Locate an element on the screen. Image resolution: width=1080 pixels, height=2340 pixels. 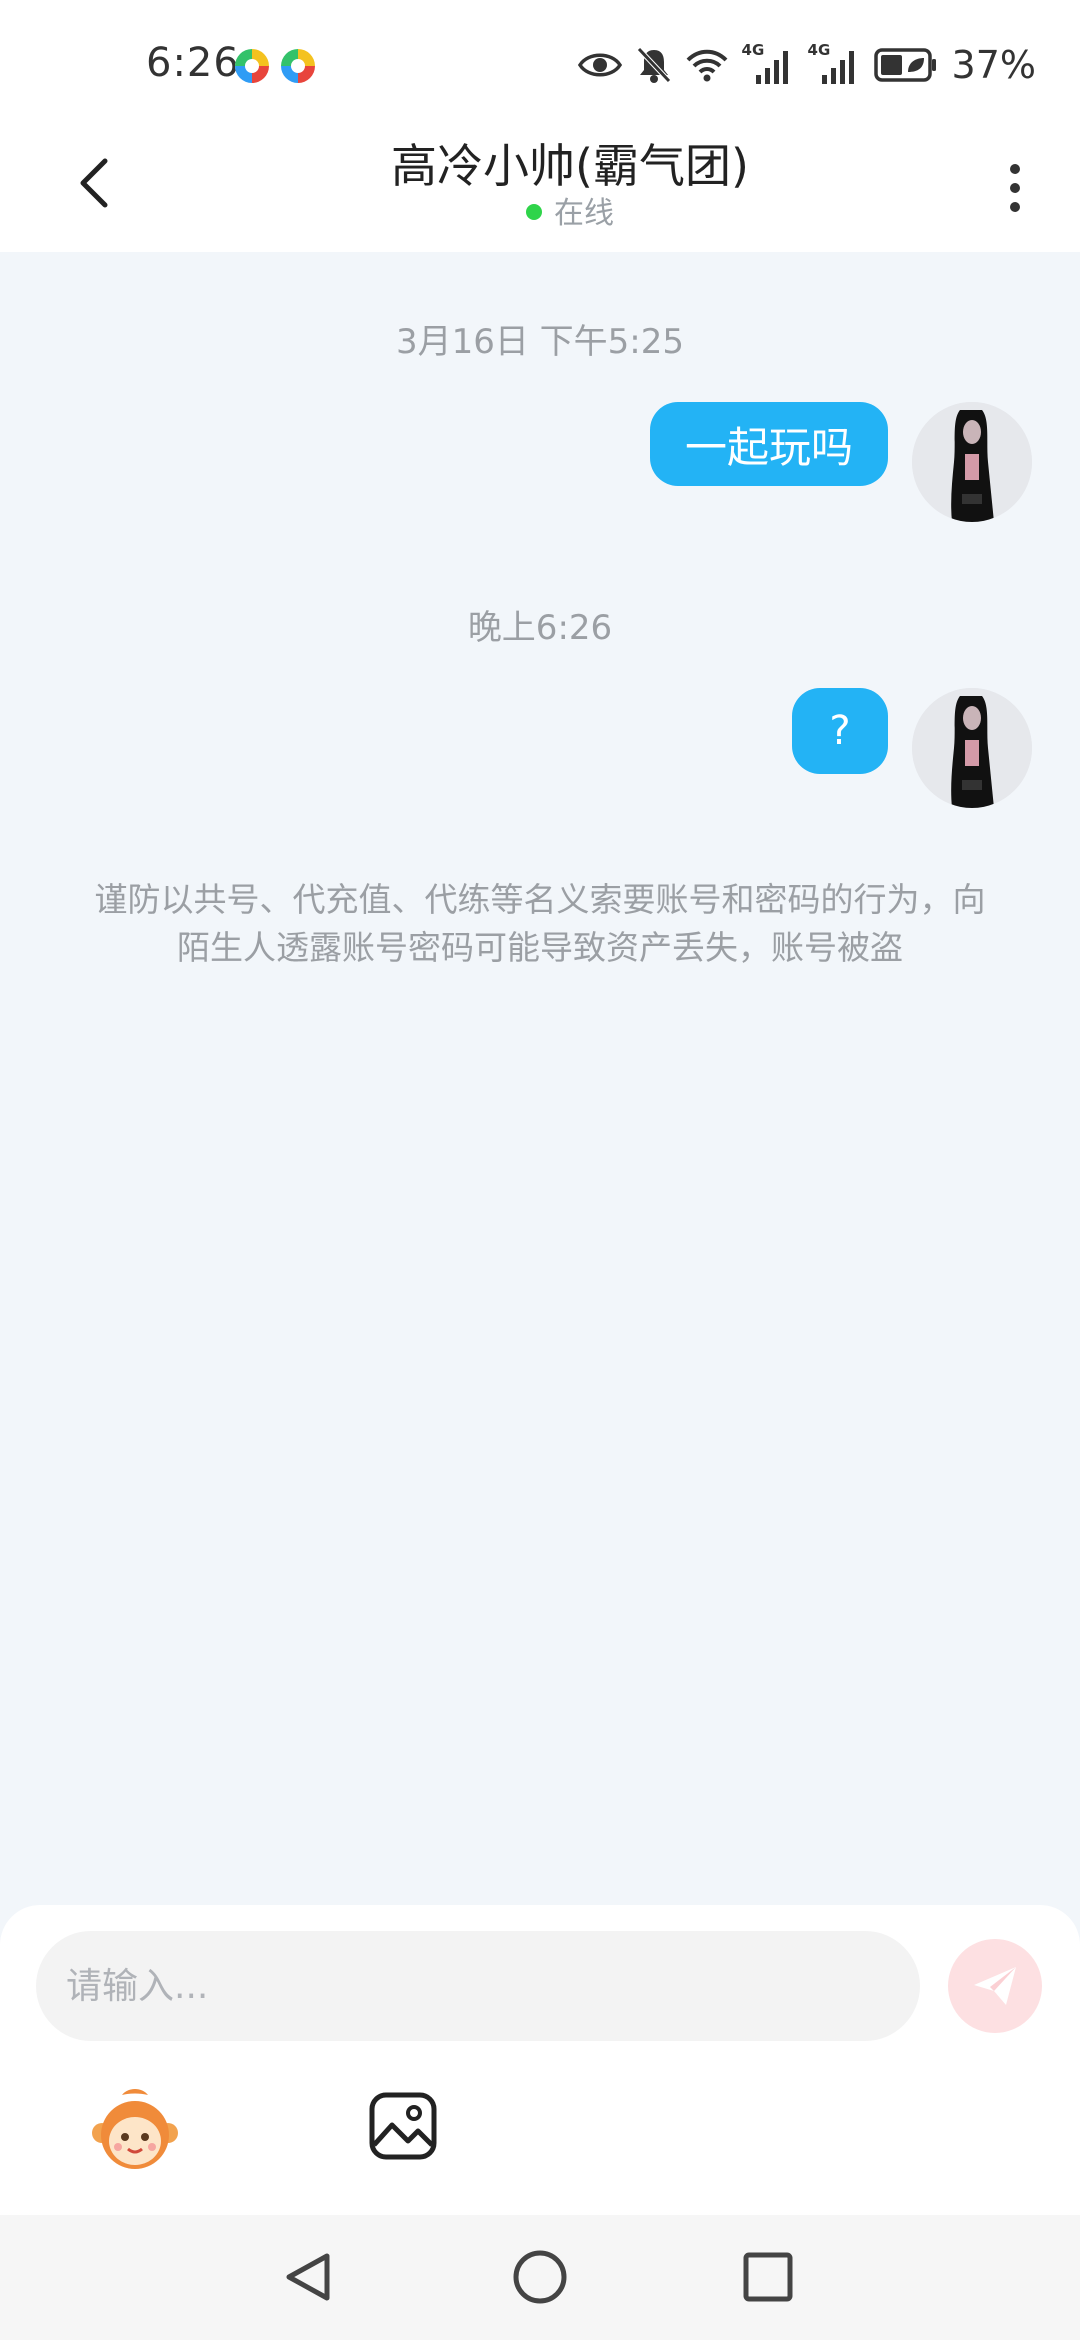
online-dot-icon is located at coordinates (534, 211).